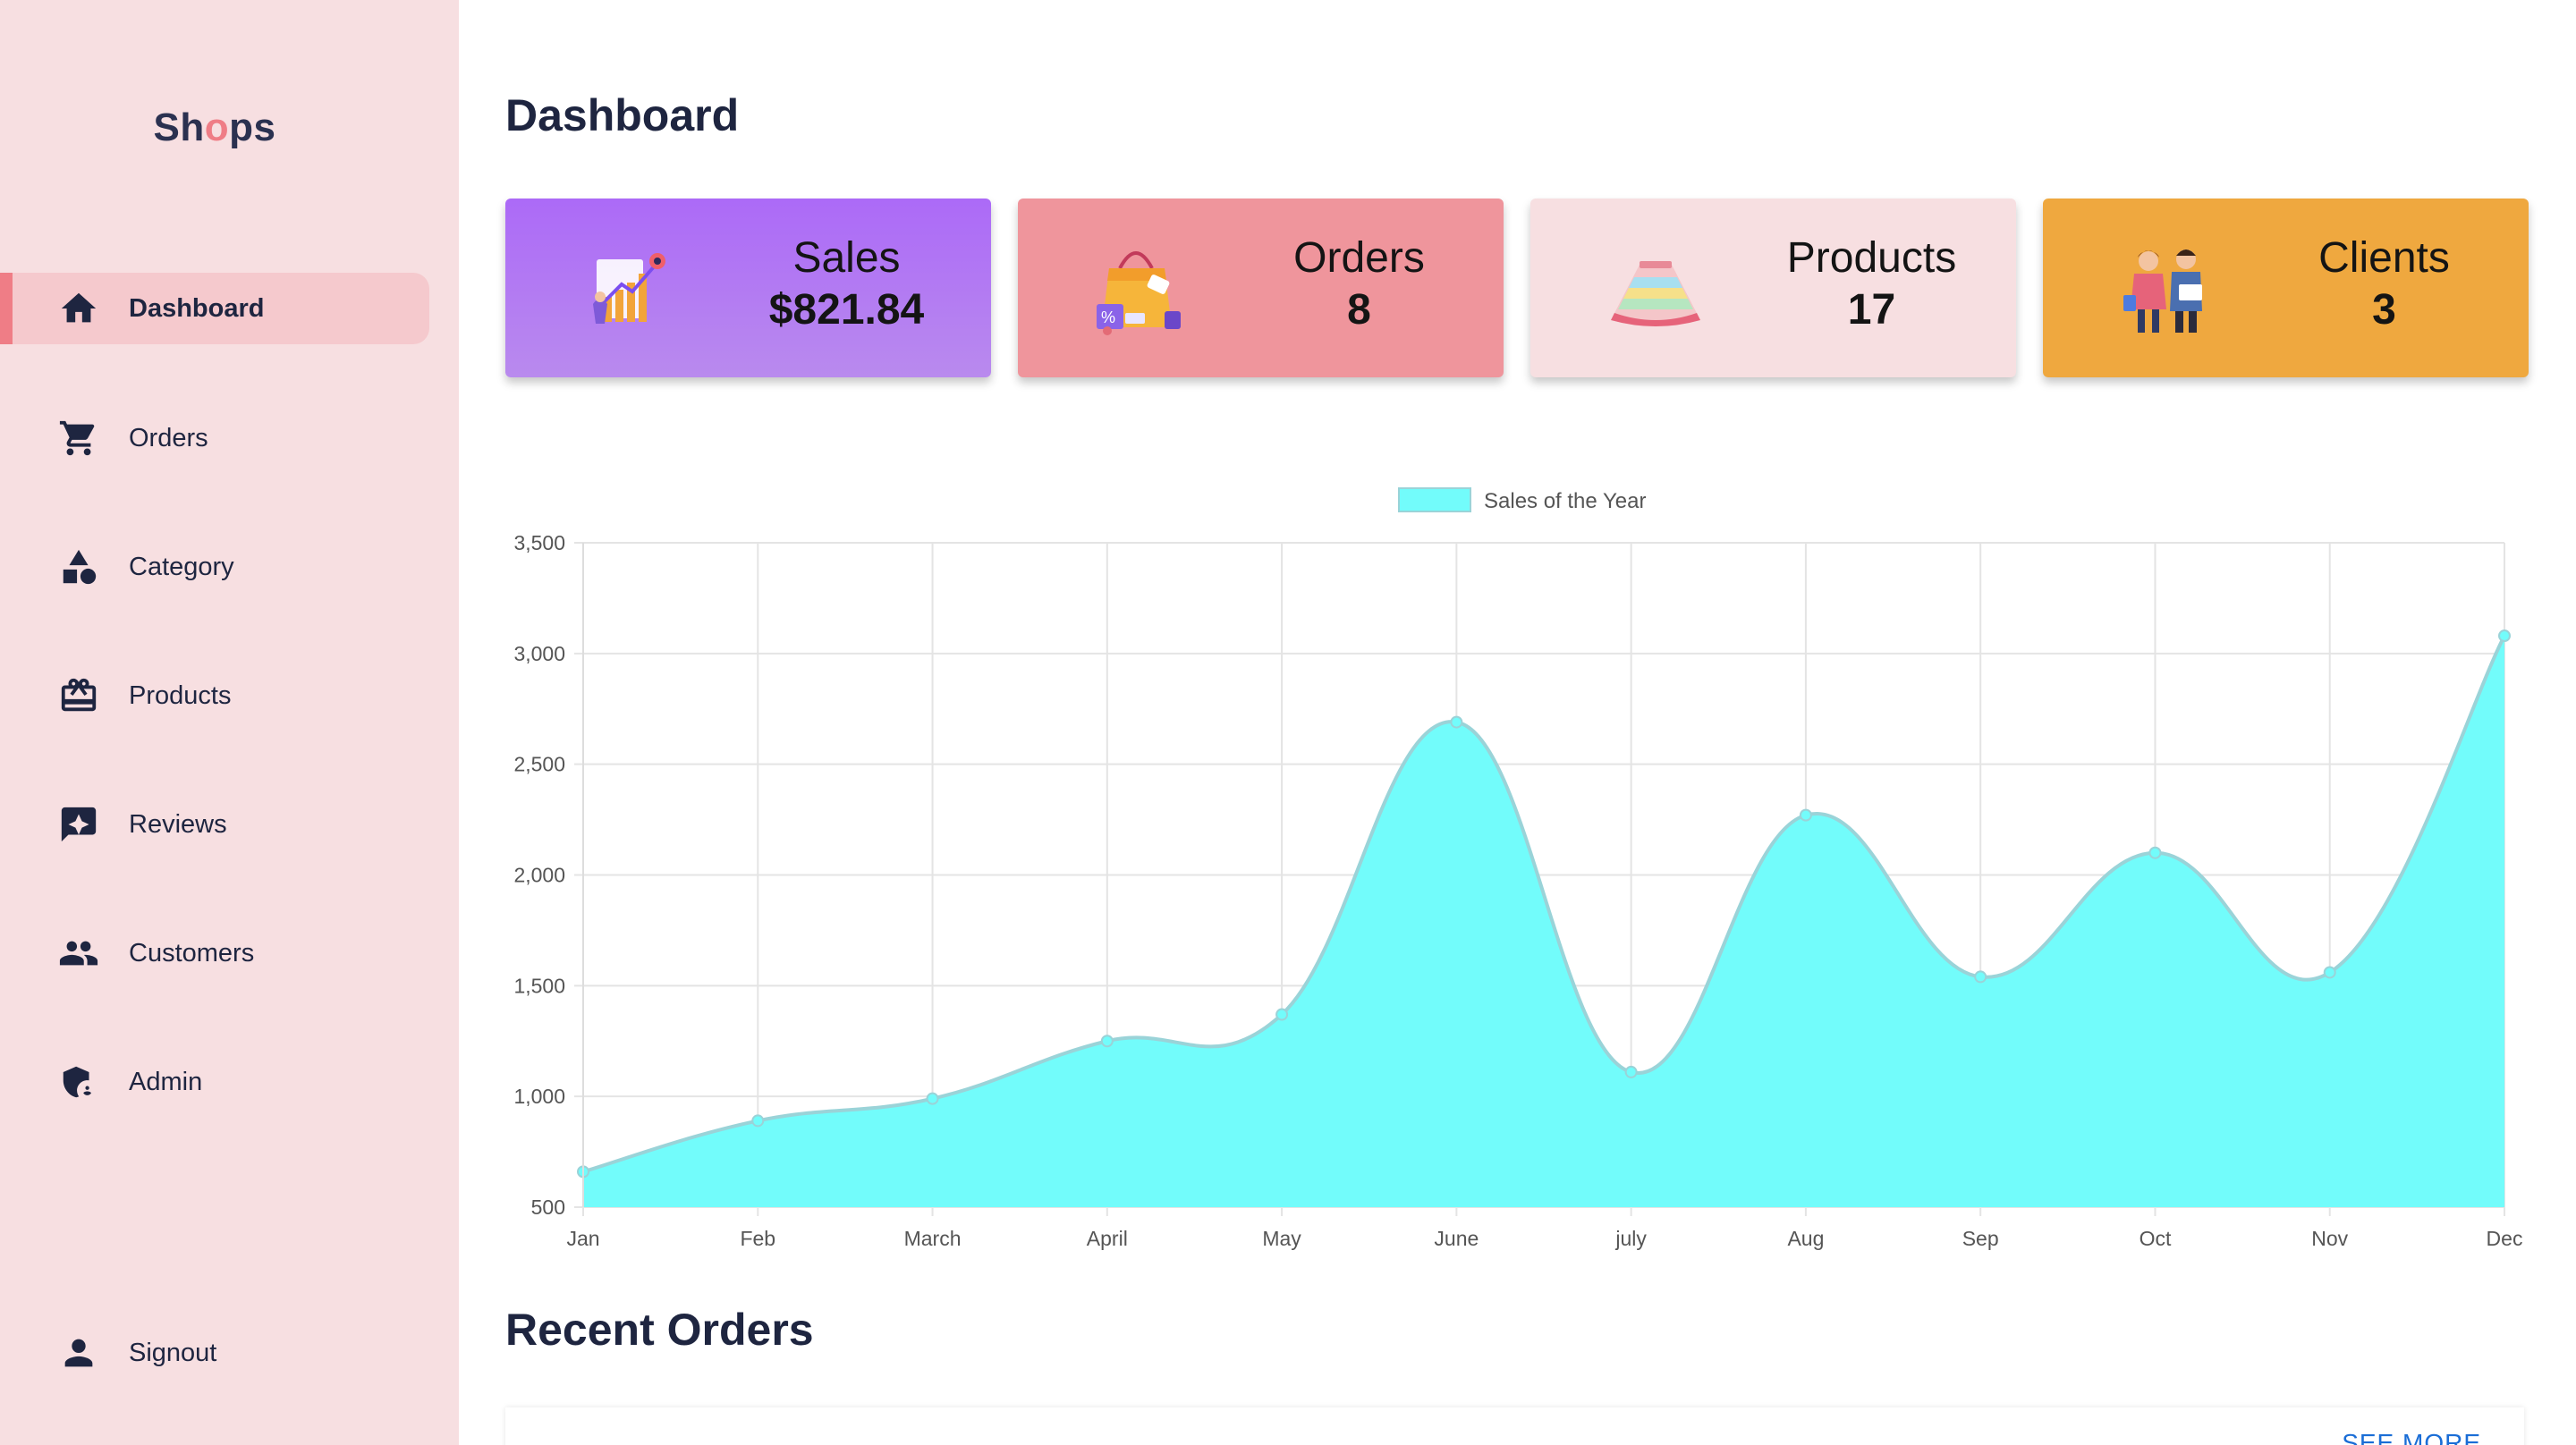 This screenshot has width=2576, height=1445. What do you see at coordinates (2411, 1437) in the screenshot?
I see `see-more-link: SEE MORE` at bounding box center [2411, 1437].